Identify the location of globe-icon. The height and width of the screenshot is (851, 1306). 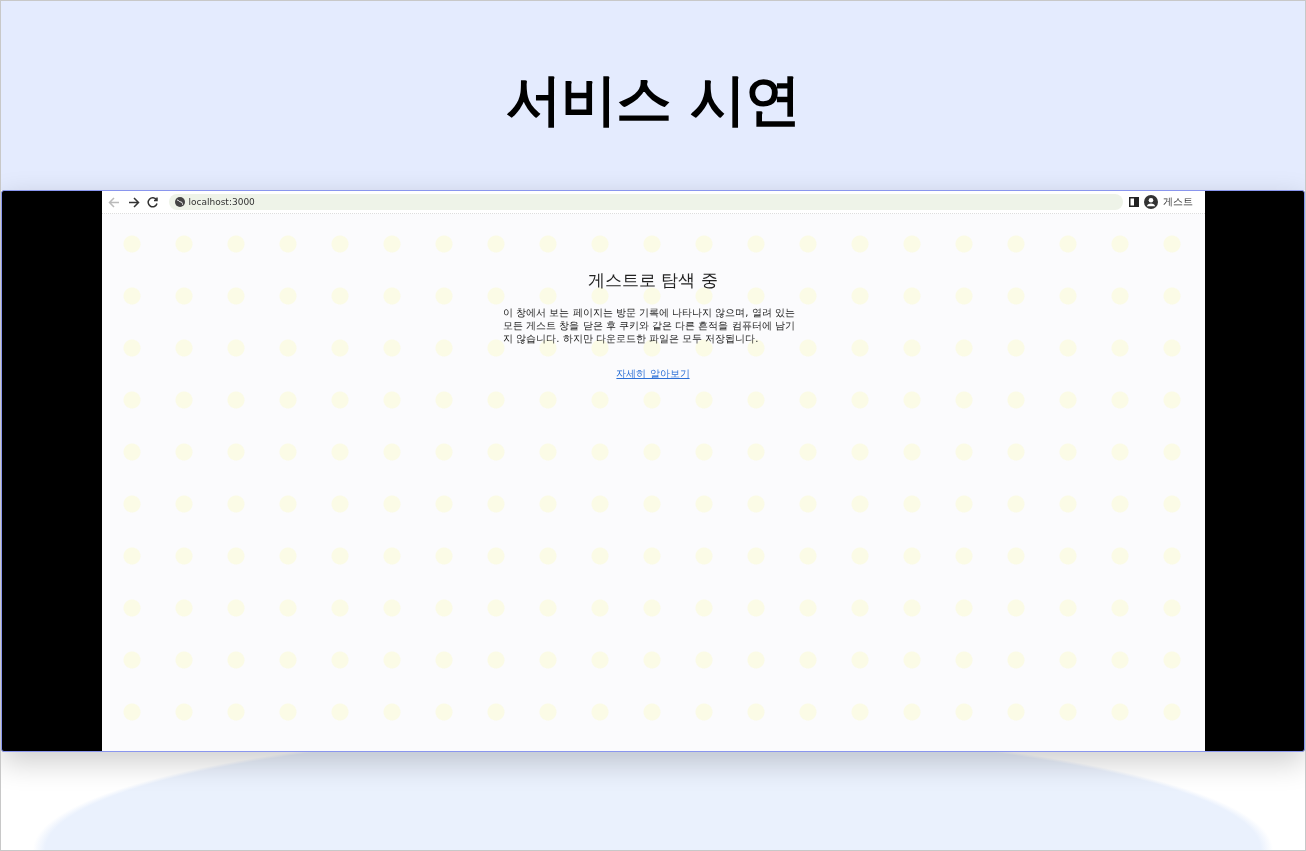
(179, 202).